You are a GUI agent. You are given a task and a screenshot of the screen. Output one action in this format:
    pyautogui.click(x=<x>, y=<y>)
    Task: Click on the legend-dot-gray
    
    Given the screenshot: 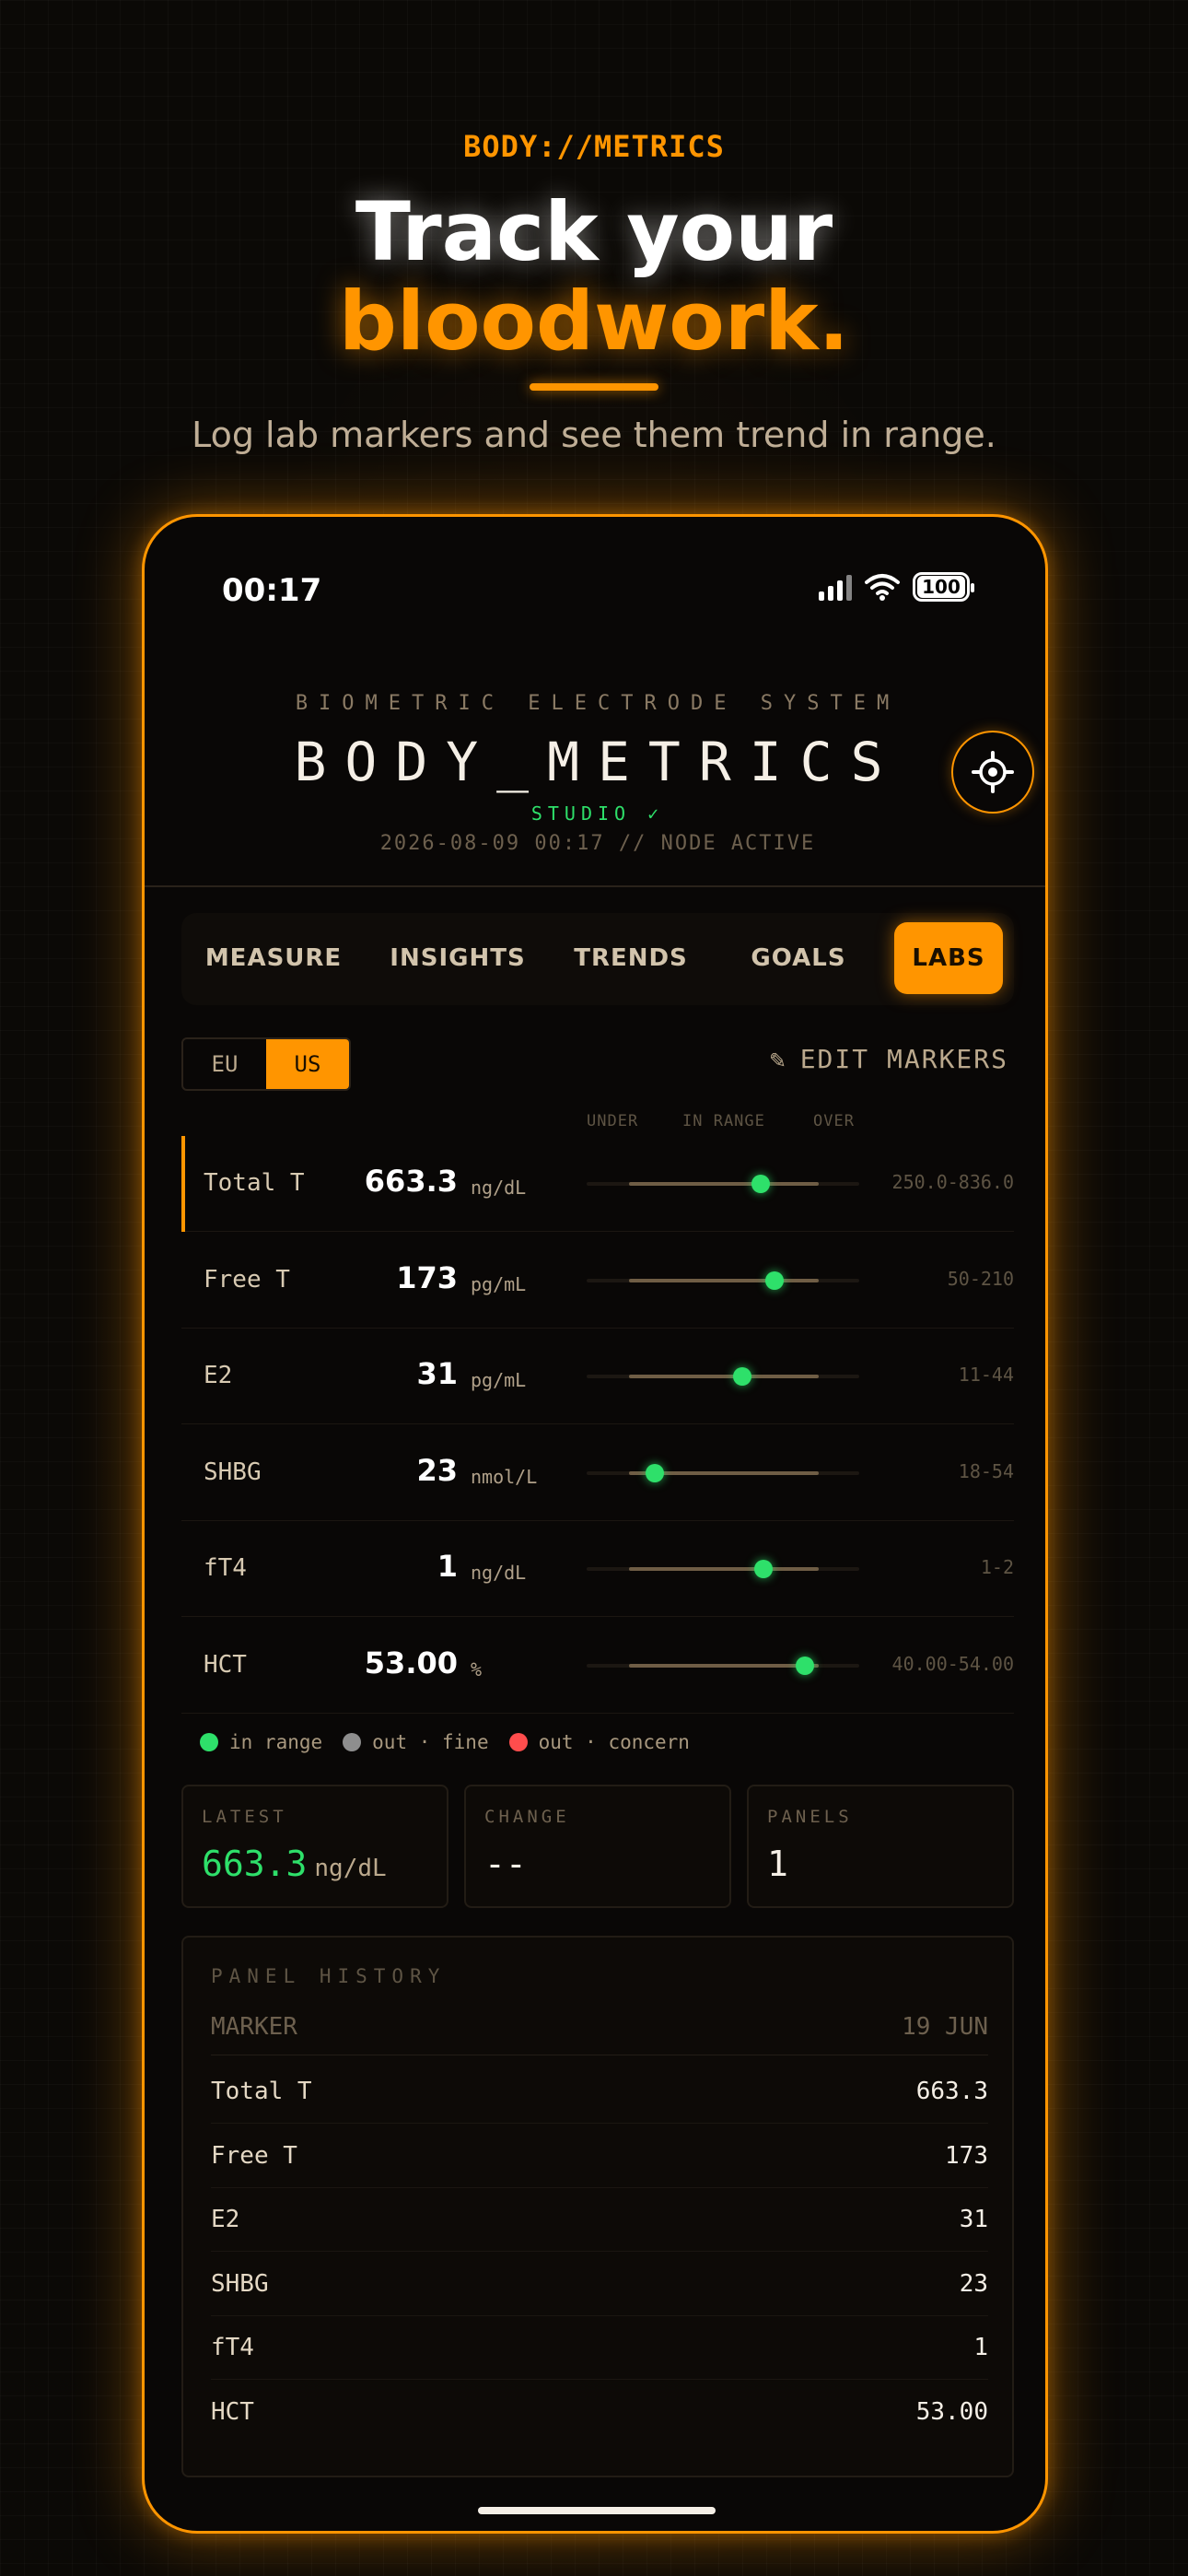 What is the action you would take?
    pyautogui.click(x=352, y=1742)
    